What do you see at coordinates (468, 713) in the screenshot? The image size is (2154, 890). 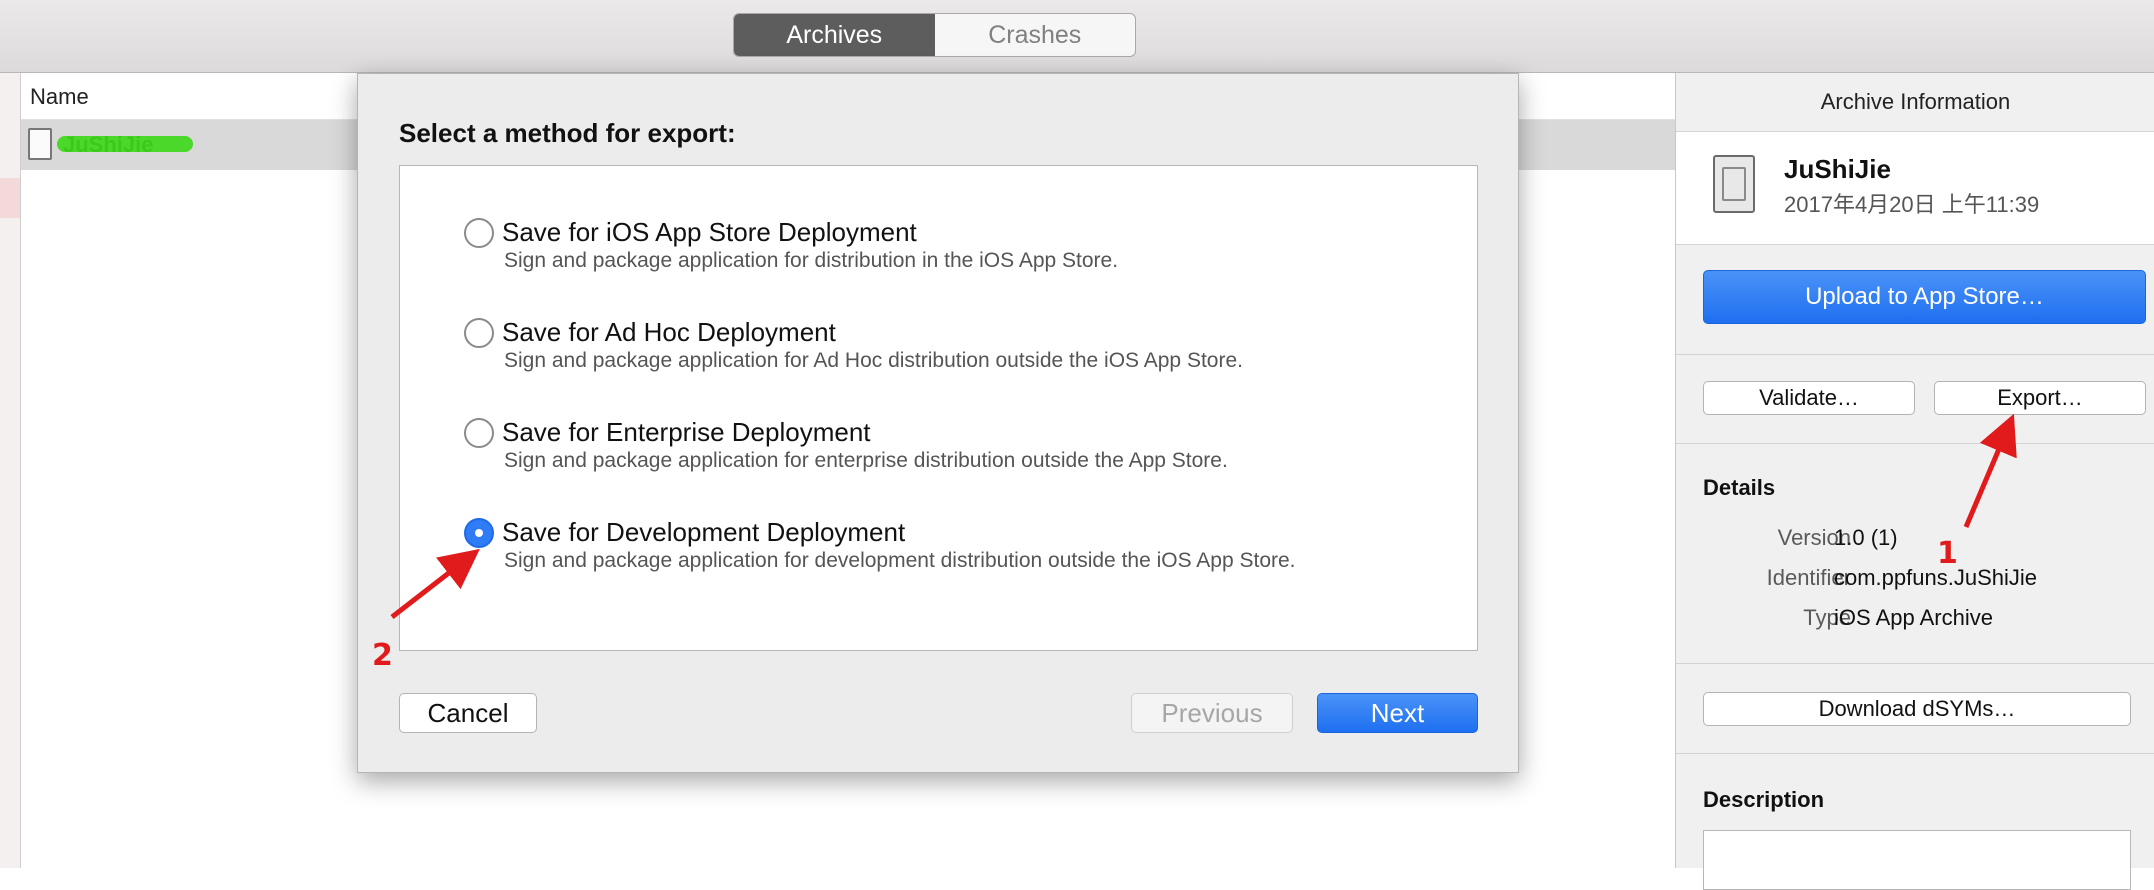 I see `cancel-button: Cancel` at bounding box center [468, 713].